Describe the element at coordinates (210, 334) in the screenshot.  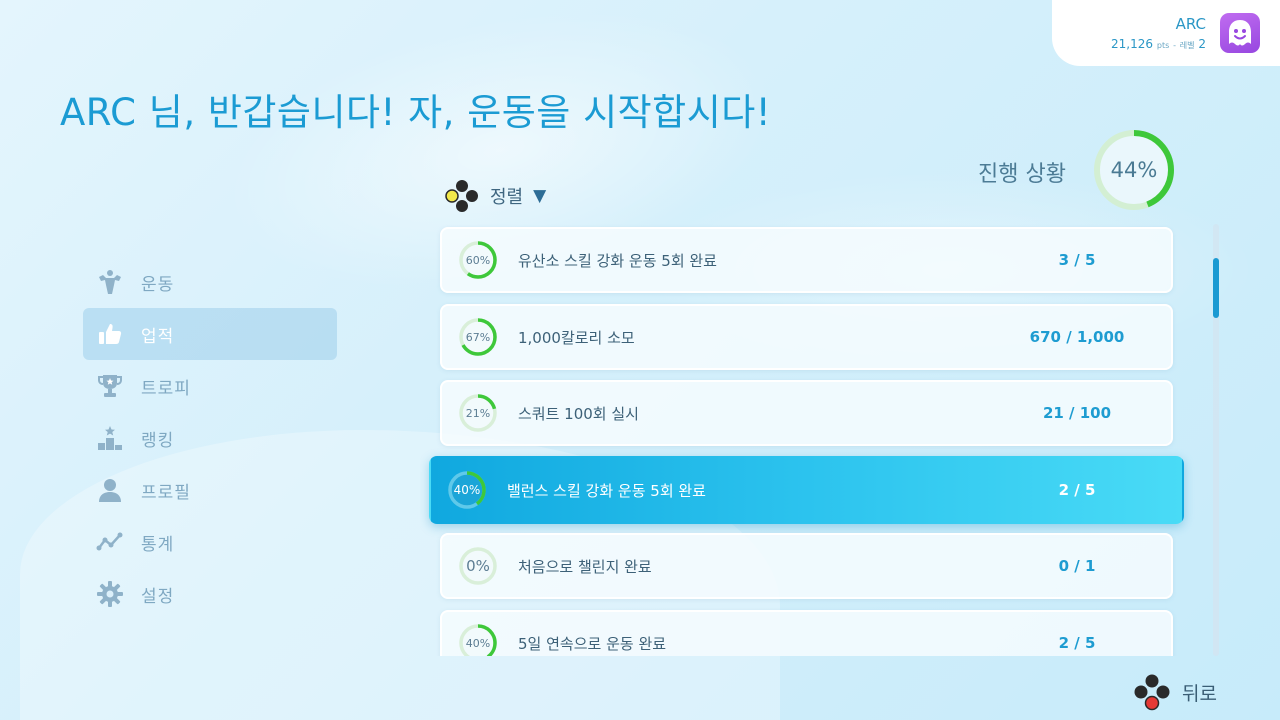
I see `sidebar-item-achievements: 업적` at that location.